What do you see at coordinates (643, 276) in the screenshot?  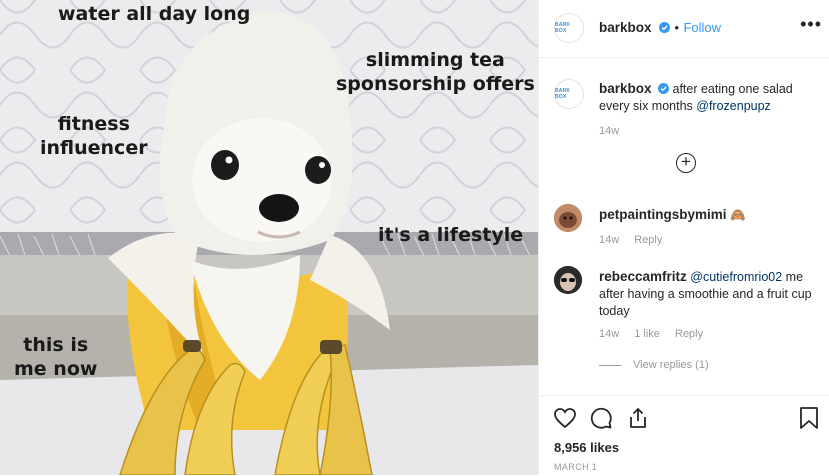 I see `comment-username: rebeccamfritz` at bounding box center [643, 276].